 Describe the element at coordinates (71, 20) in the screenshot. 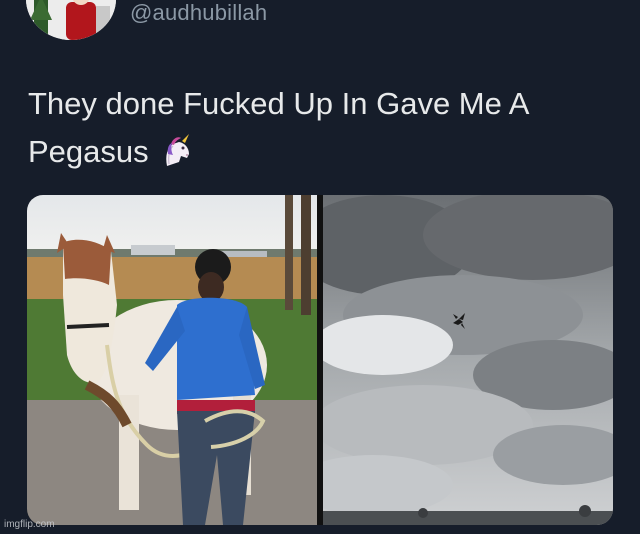

I see `avatar` at that location.